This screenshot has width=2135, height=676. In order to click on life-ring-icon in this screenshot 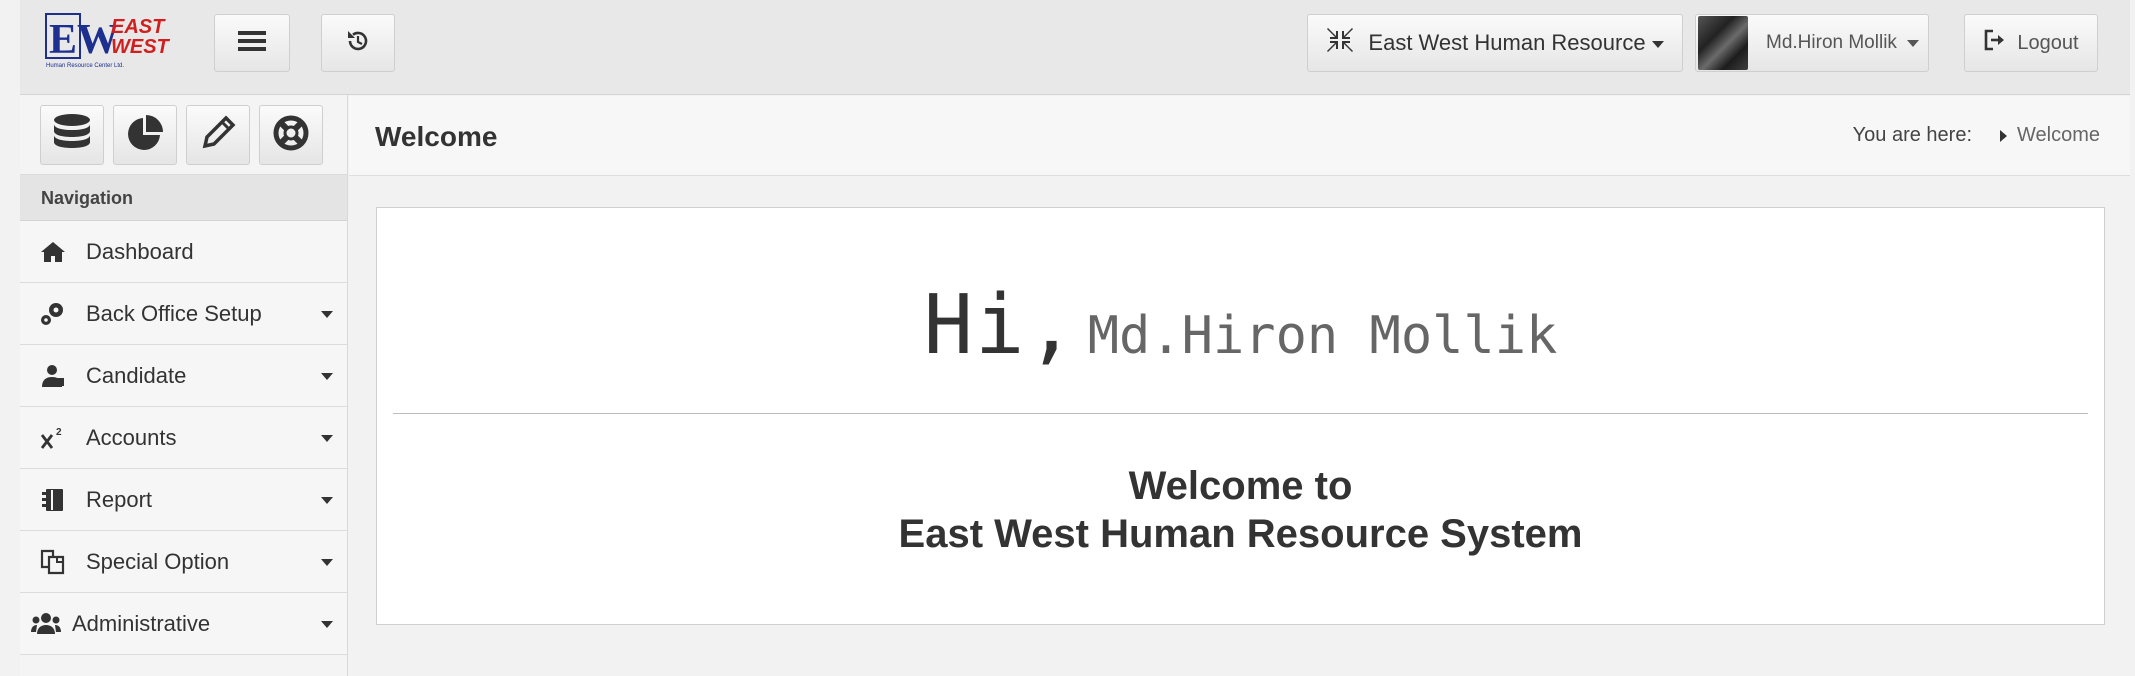, I will do `click(291, 135)`.